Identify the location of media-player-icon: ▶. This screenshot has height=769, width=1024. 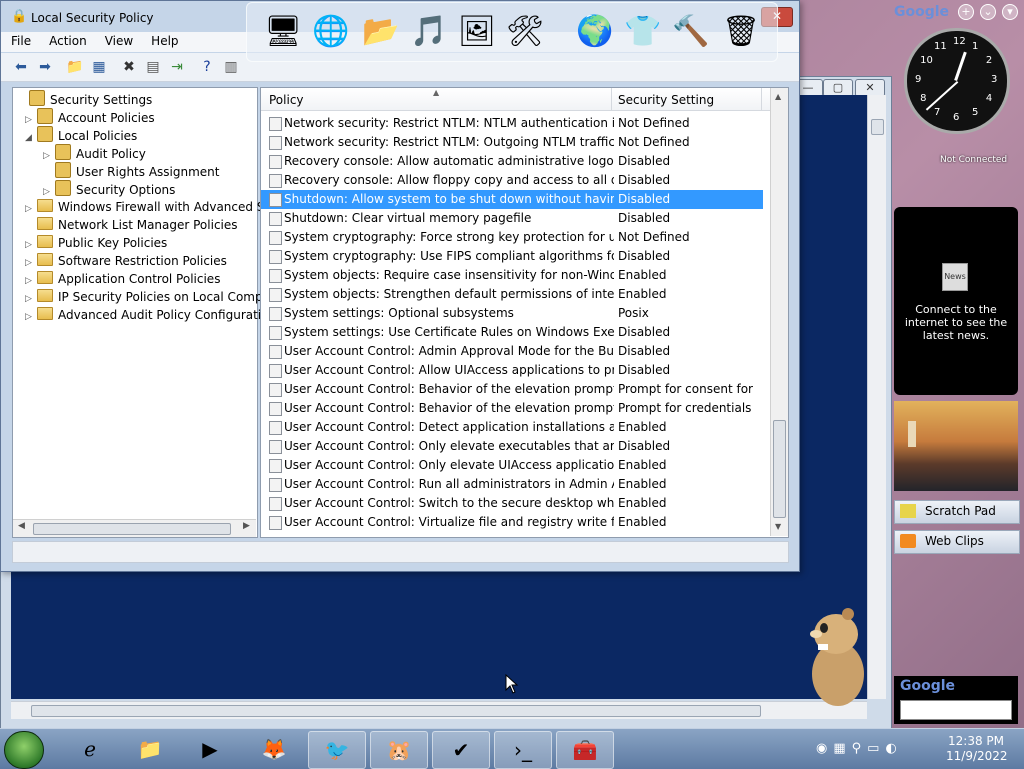
(210, 749).